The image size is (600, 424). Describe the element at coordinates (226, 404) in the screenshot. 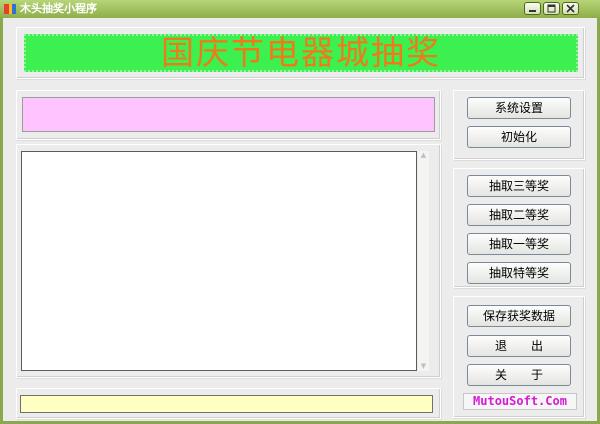

I see `status-field` at that location.